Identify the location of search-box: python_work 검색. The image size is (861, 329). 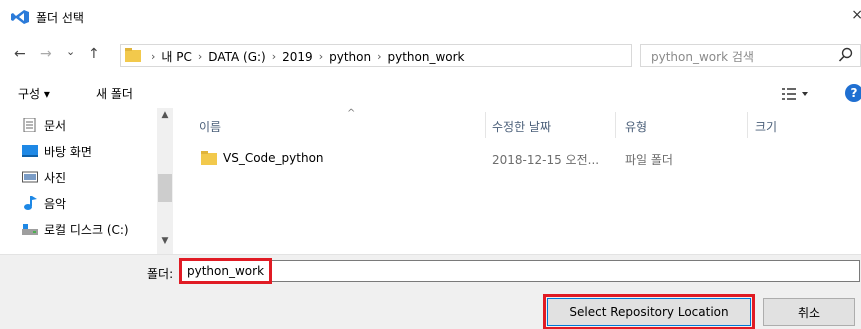
(750, 55).